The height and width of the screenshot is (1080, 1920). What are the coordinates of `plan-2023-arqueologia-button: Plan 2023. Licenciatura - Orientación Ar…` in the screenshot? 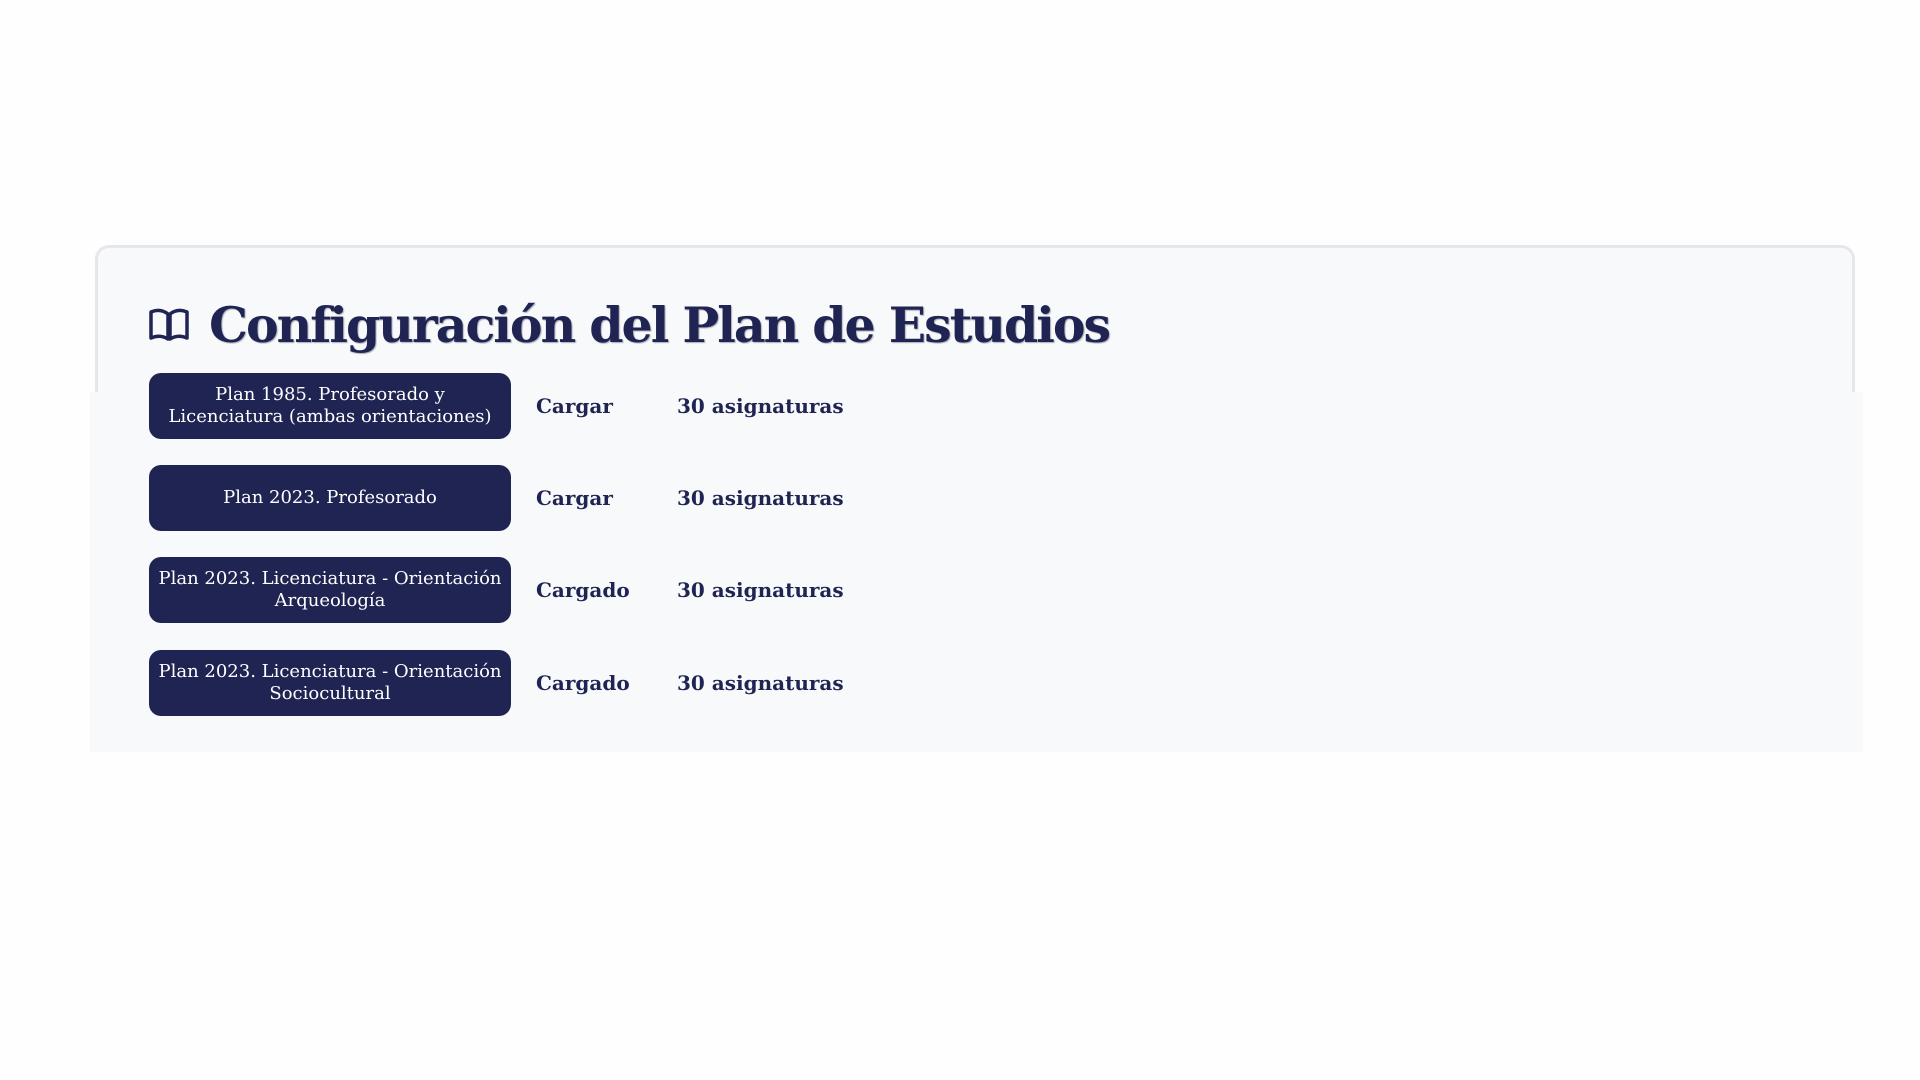 It's located at (330, 590).